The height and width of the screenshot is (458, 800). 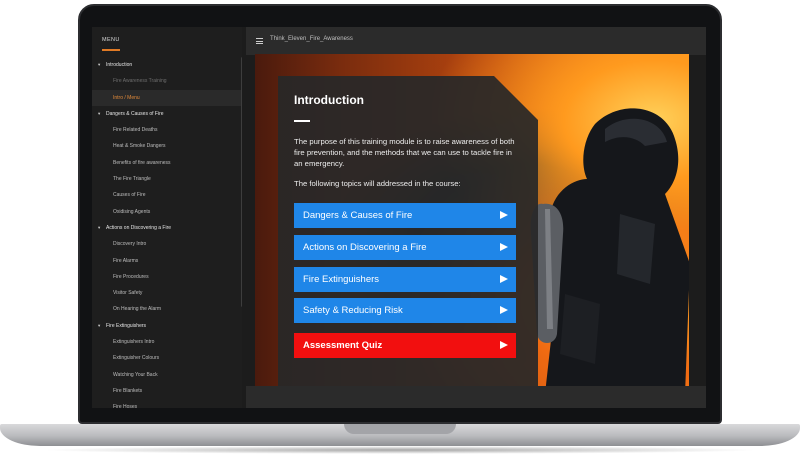 I want to click on sidebar-item-label: Fire Extinguishers, so click(x=126, y=325).